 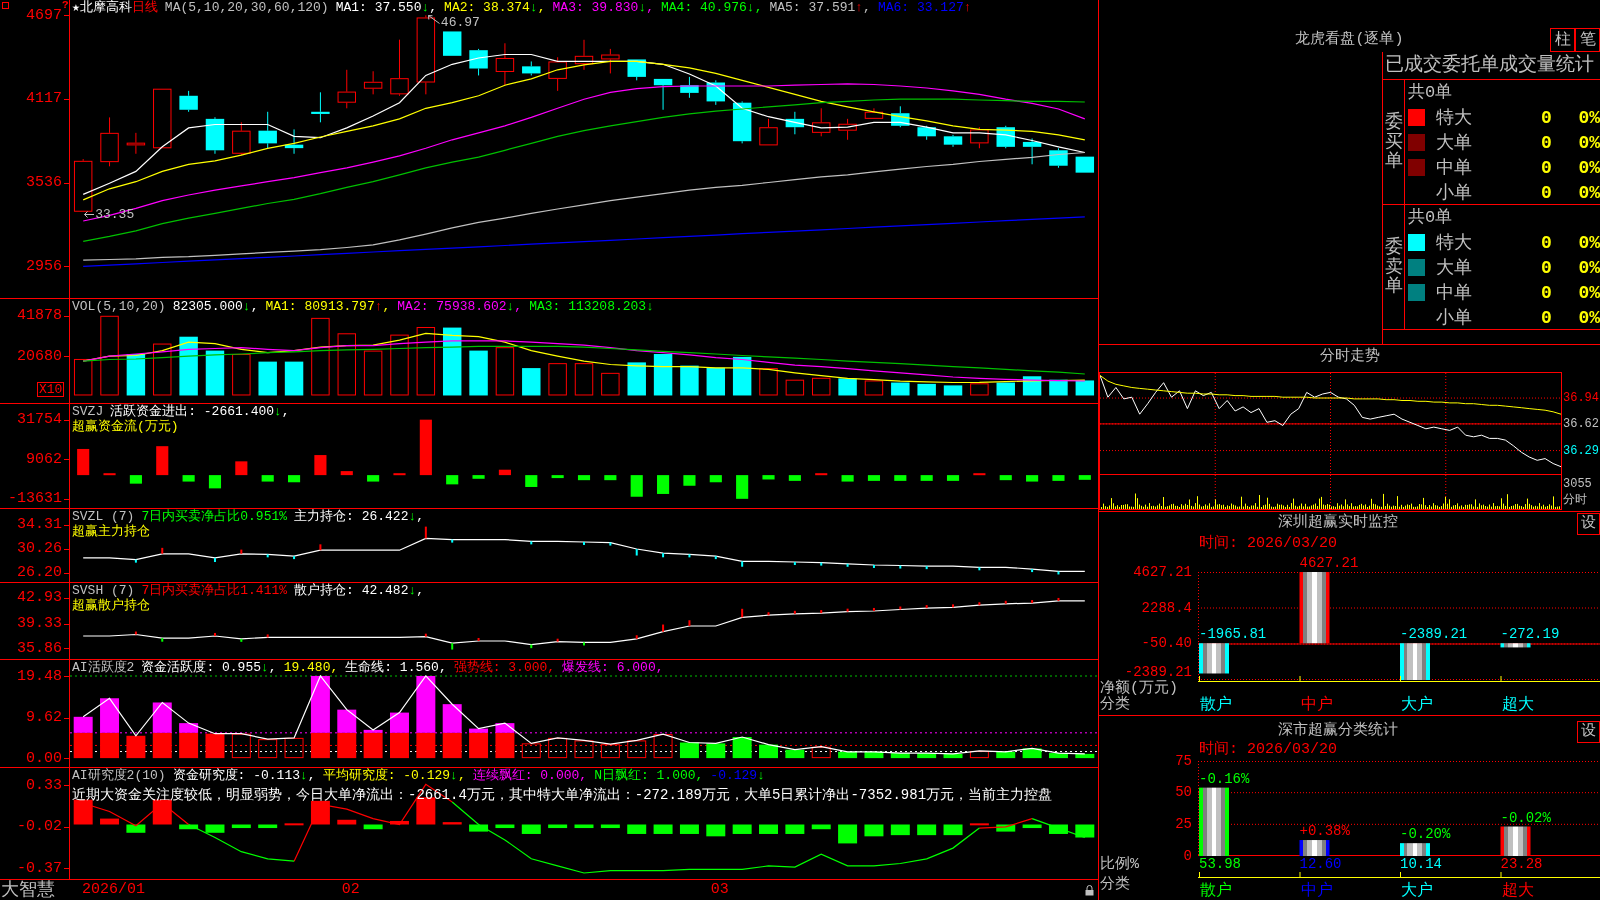 What do you see at coordinates (1454, 192) in the screenshot?
I see `order-size-label: 小单` at bounding box center [1454, 192].